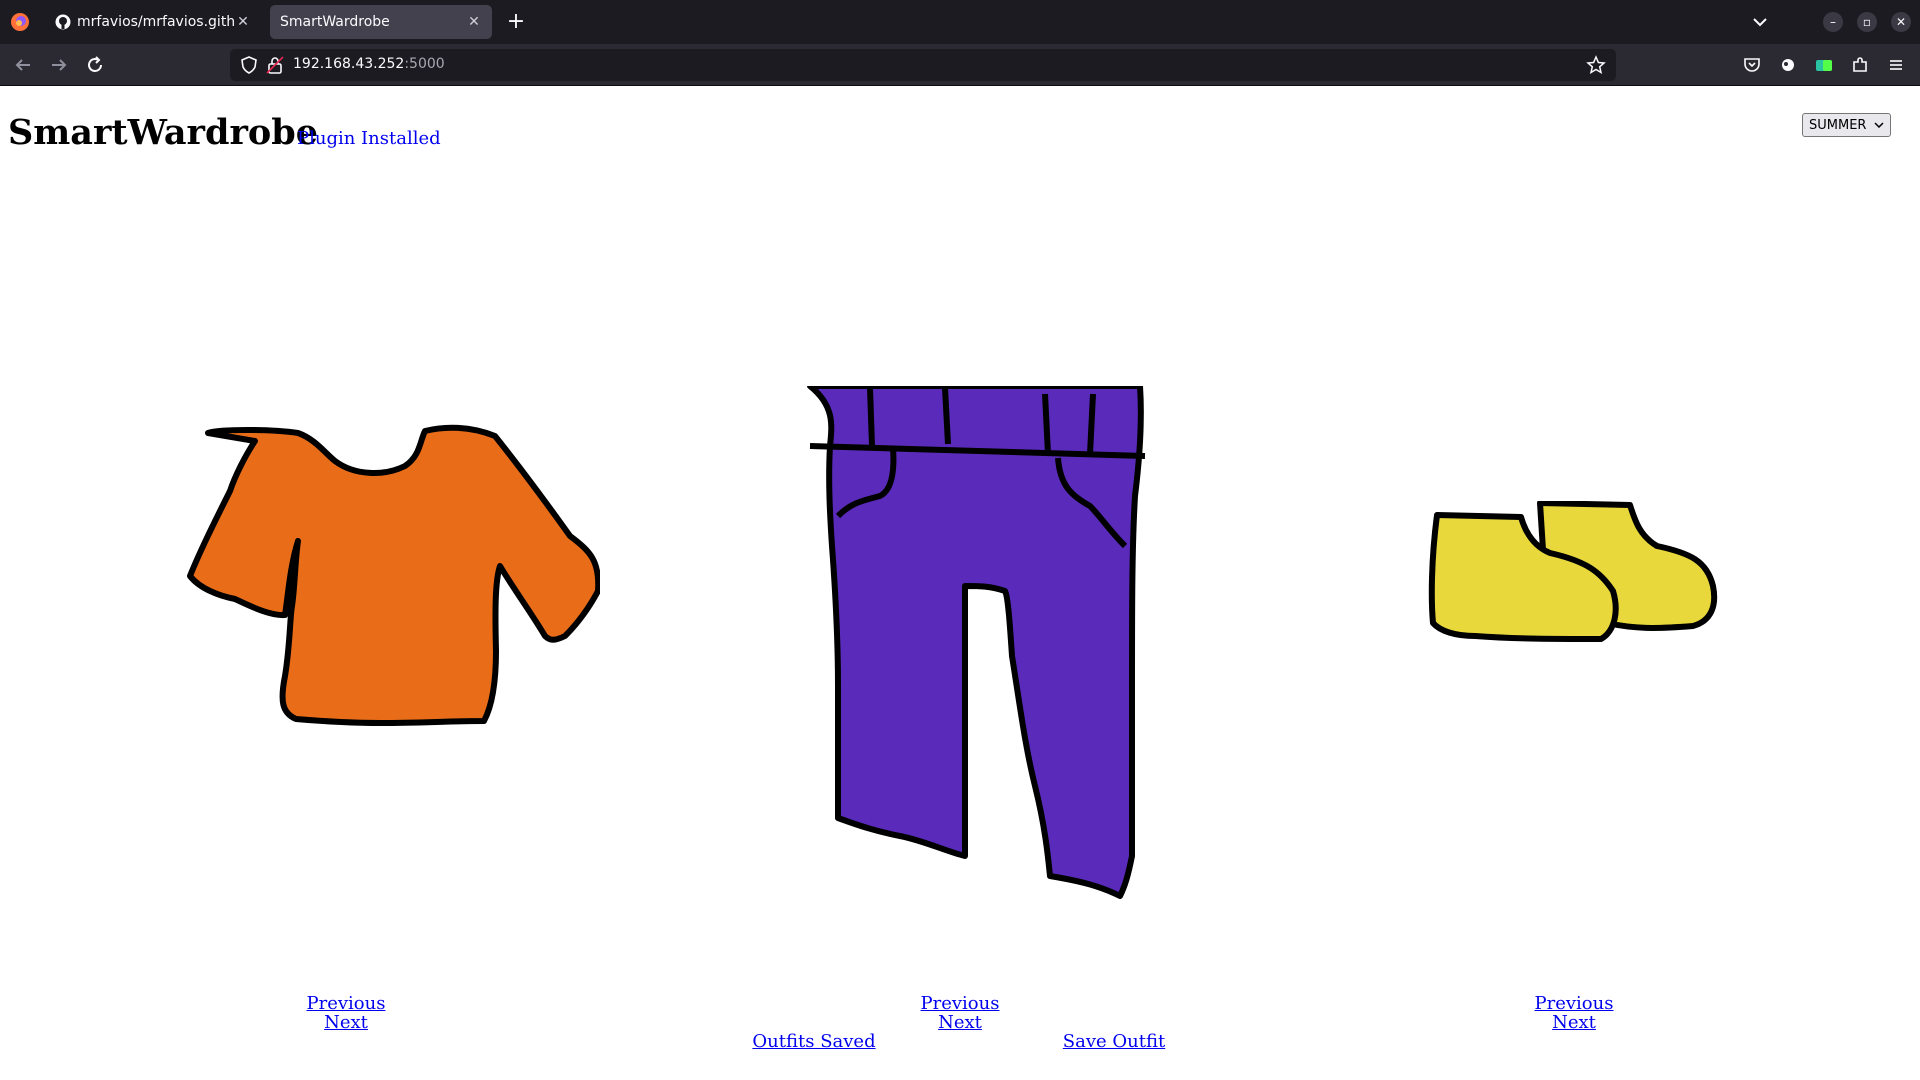  What do you see at coordinates (960, 1022) in the screenshot?
I see `bottom-next-link: Next` at bounding box center [960, 1022].